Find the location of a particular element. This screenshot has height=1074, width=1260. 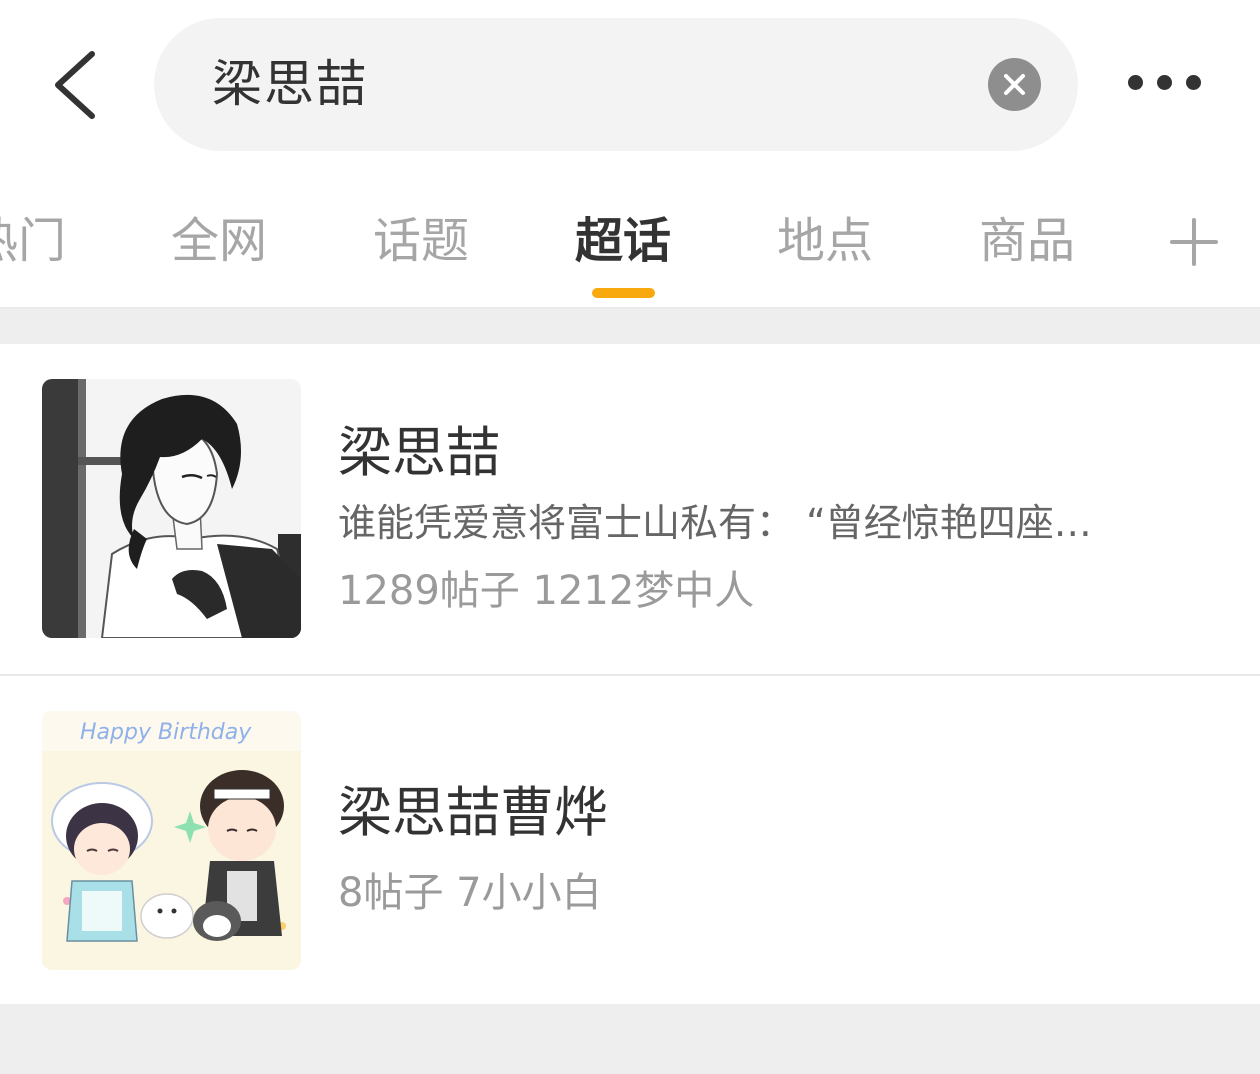

manga-portrait-image is located at coordinates (171, 508).